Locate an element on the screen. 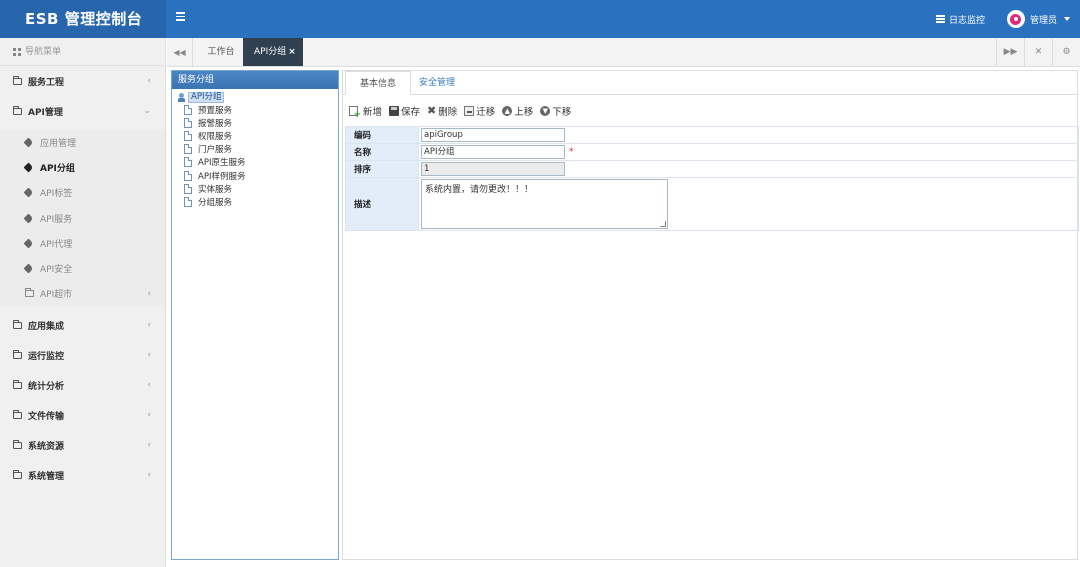  save-button: 保存 is located at coordinates (404, 111).